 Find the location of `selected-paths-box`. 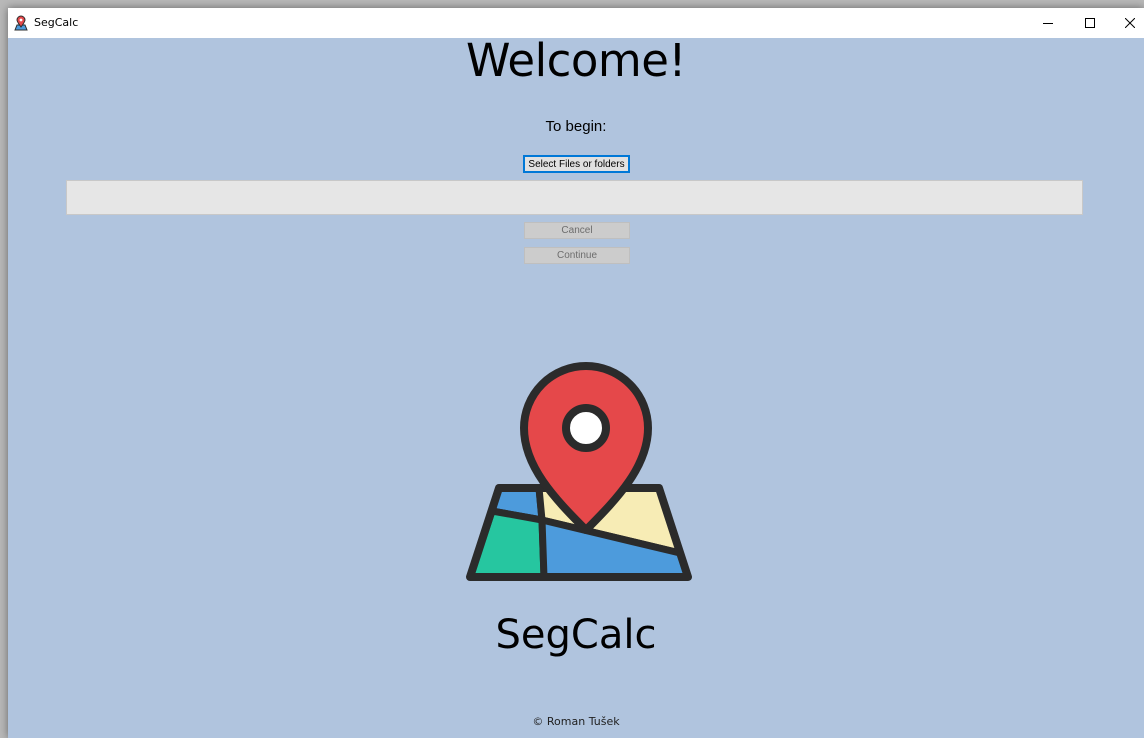

selected-paths-box is located at coordinates (574, 197).